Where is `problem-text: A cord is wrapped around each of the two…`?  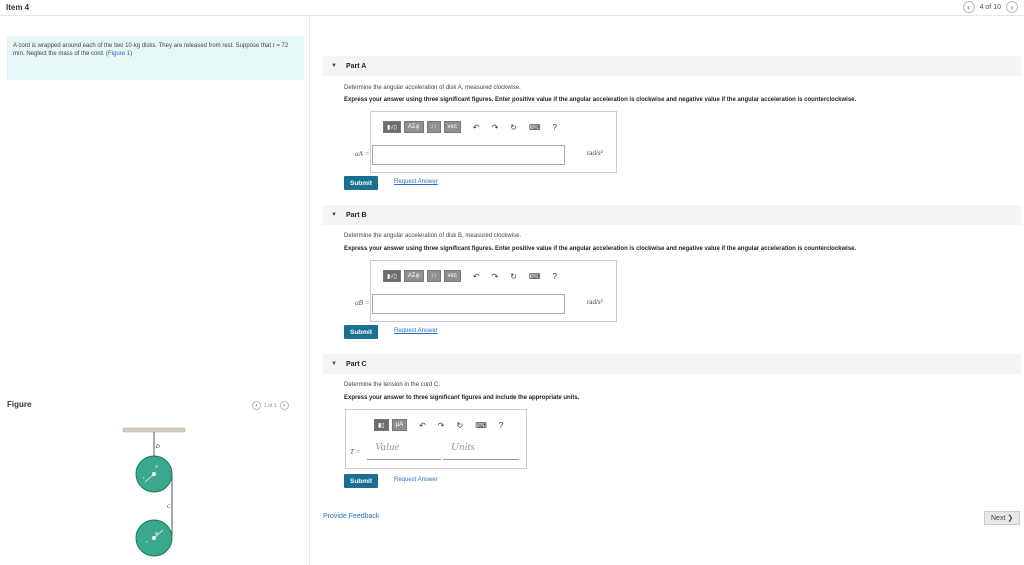 problem-text: A cord is wrapped around each of the two… is located at coordinates (151, 50).